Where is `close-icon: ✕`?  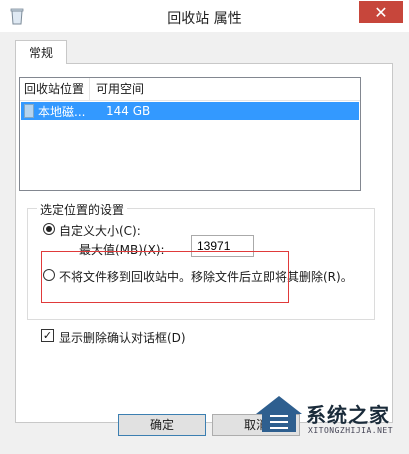
close-icon: ✕ is located at coordinates (381, 12).